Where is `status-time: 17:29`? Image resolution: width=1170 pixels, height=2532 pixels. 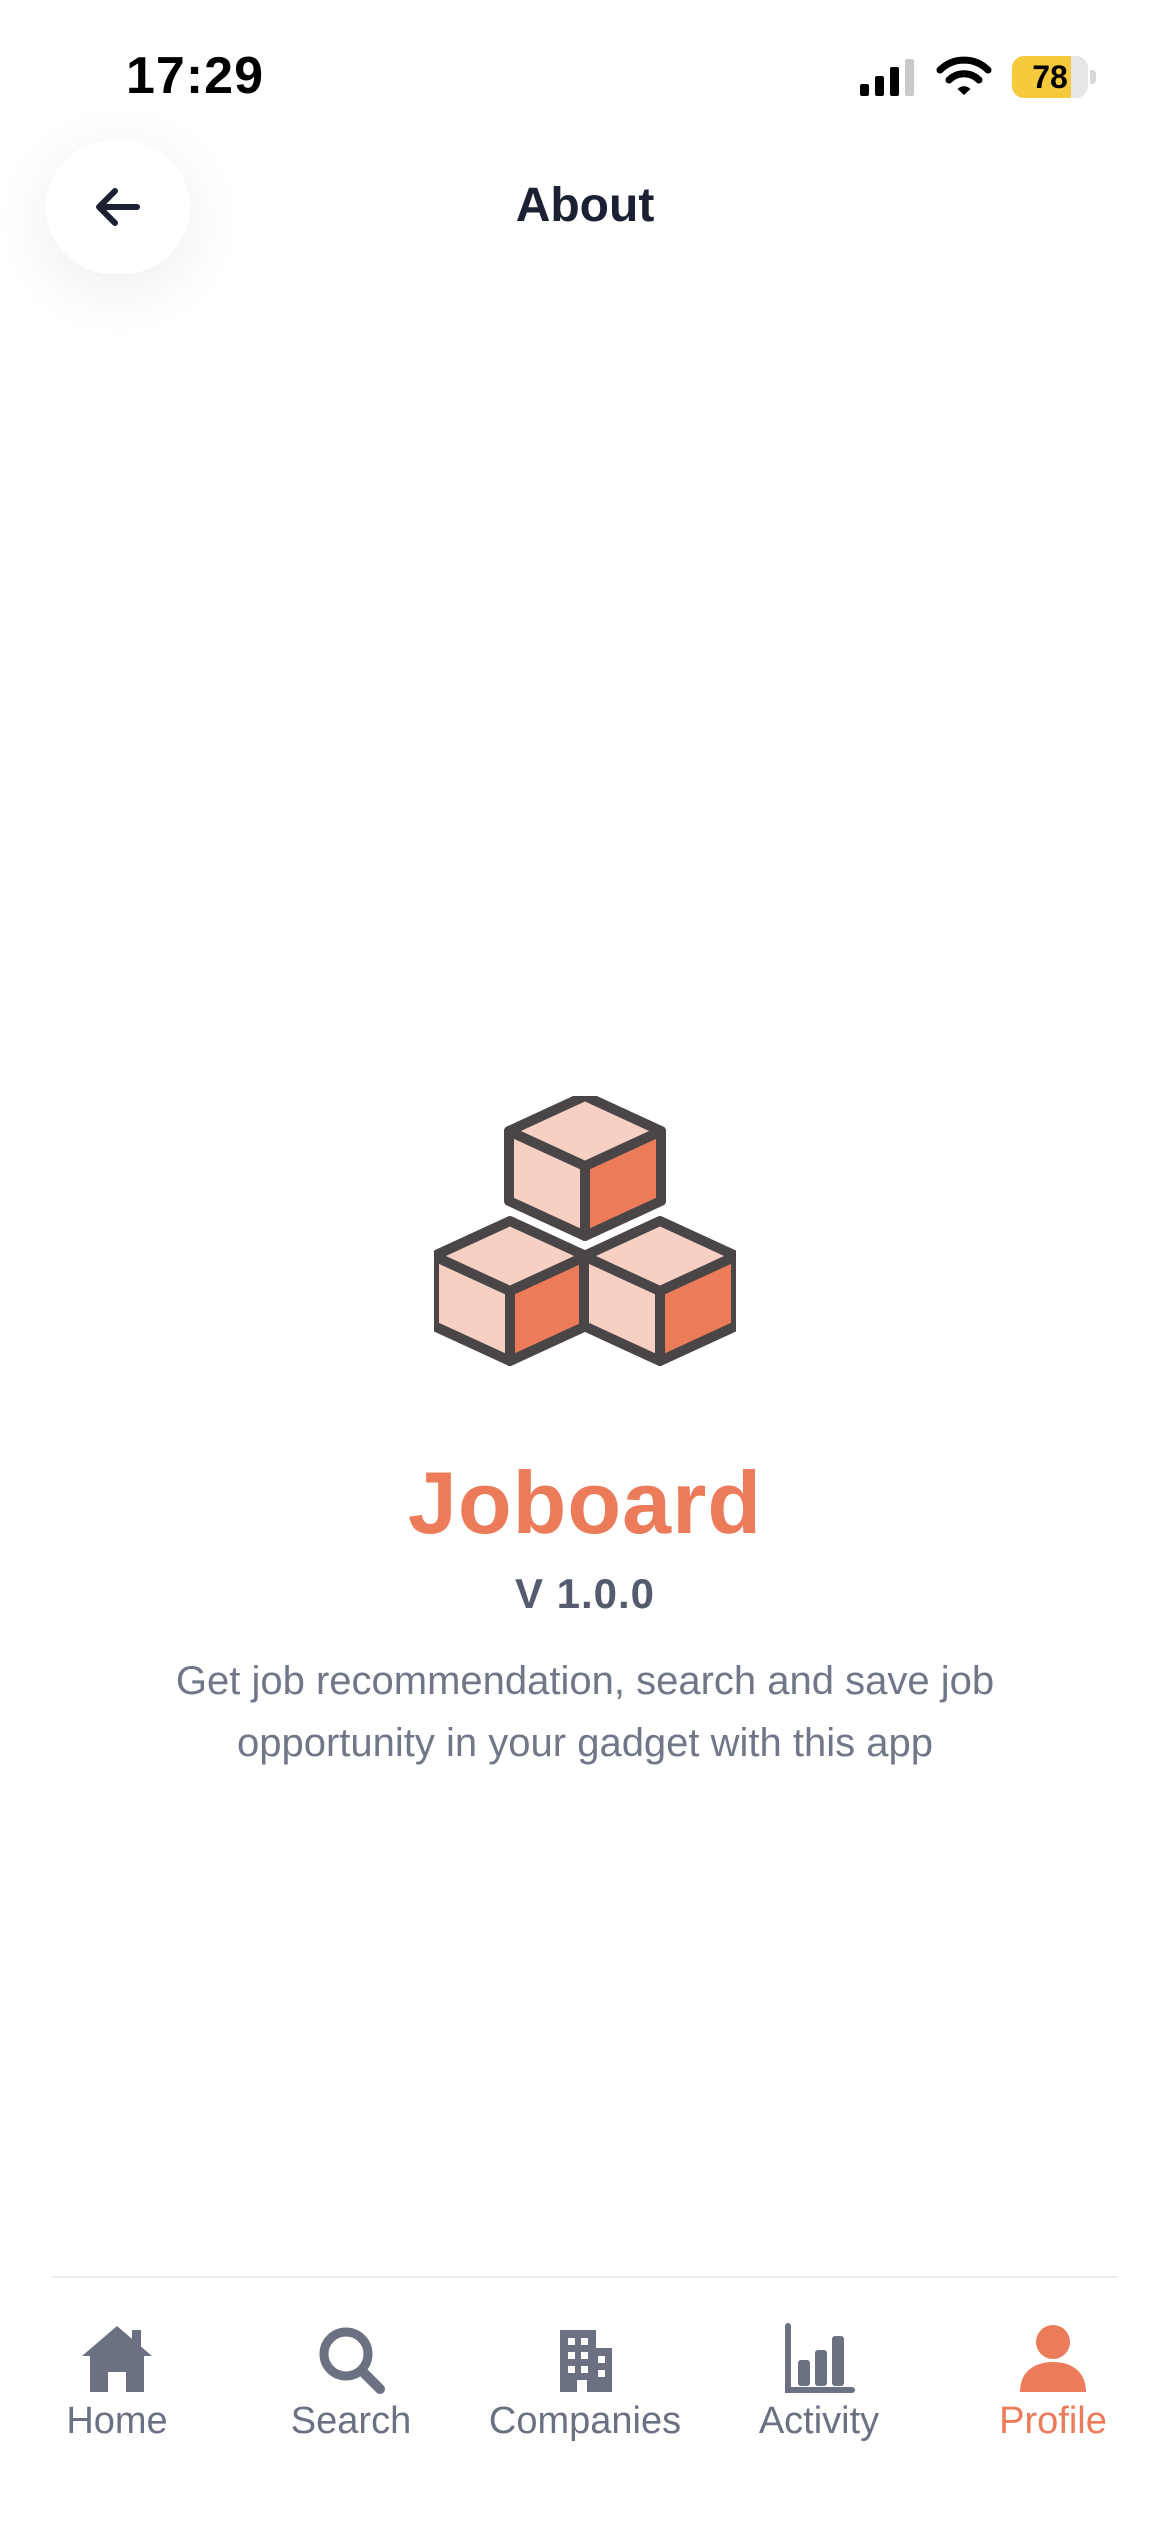
status-time: 17:29 is located at coordinates (195, 76).